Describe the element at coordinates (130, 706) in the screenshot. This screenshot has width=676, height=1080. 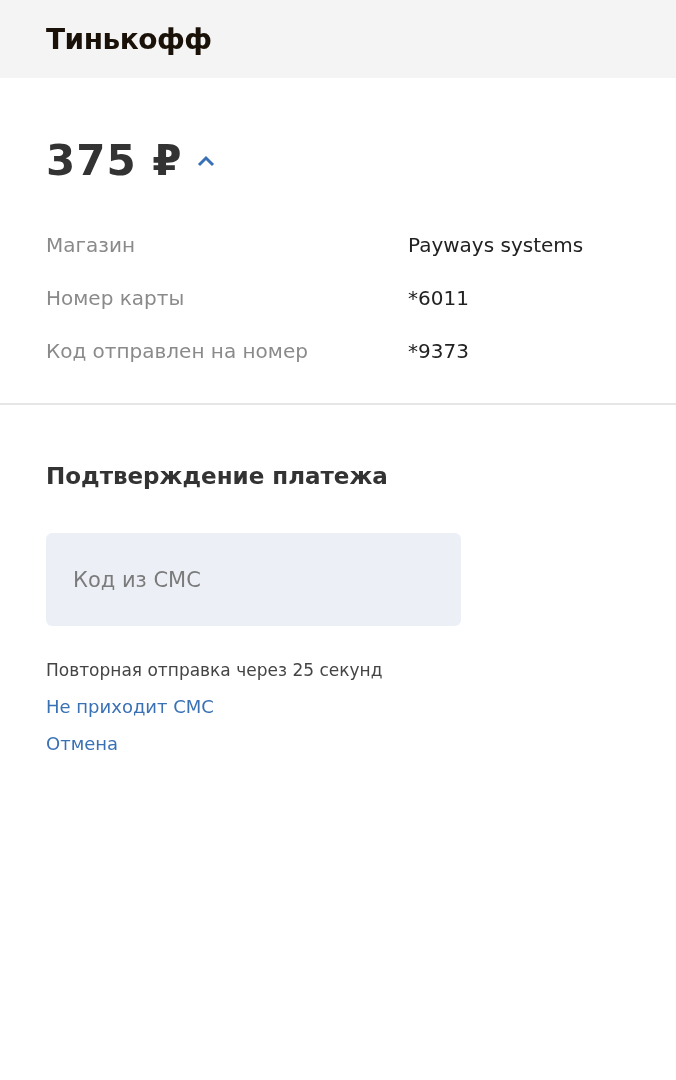
I see `link: Не приходит СМС` at that location.